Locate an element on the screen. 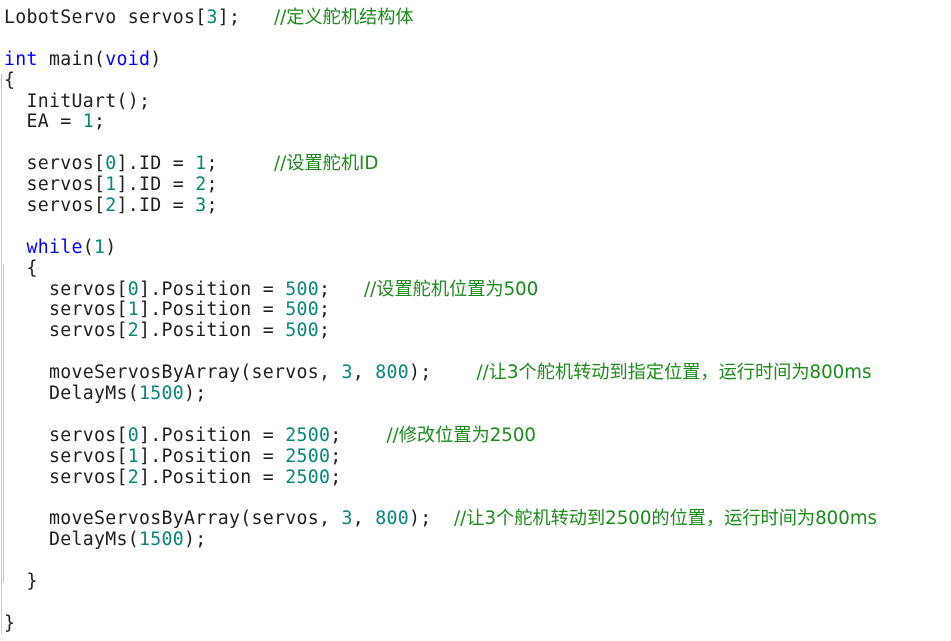  code-line: InitUart(); is located at coordinates (440, 101).